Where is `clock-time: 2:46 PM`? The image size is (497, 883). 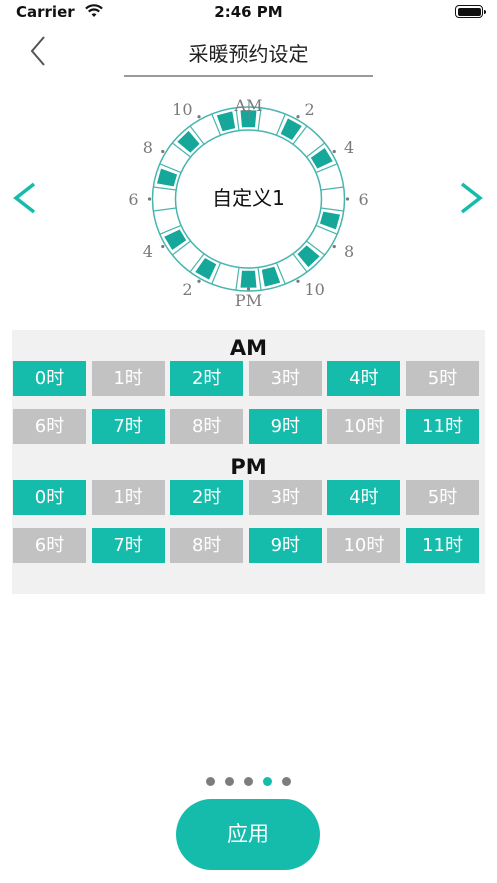 clock-time: 2:46 PM is located at coordinates (248, 12).